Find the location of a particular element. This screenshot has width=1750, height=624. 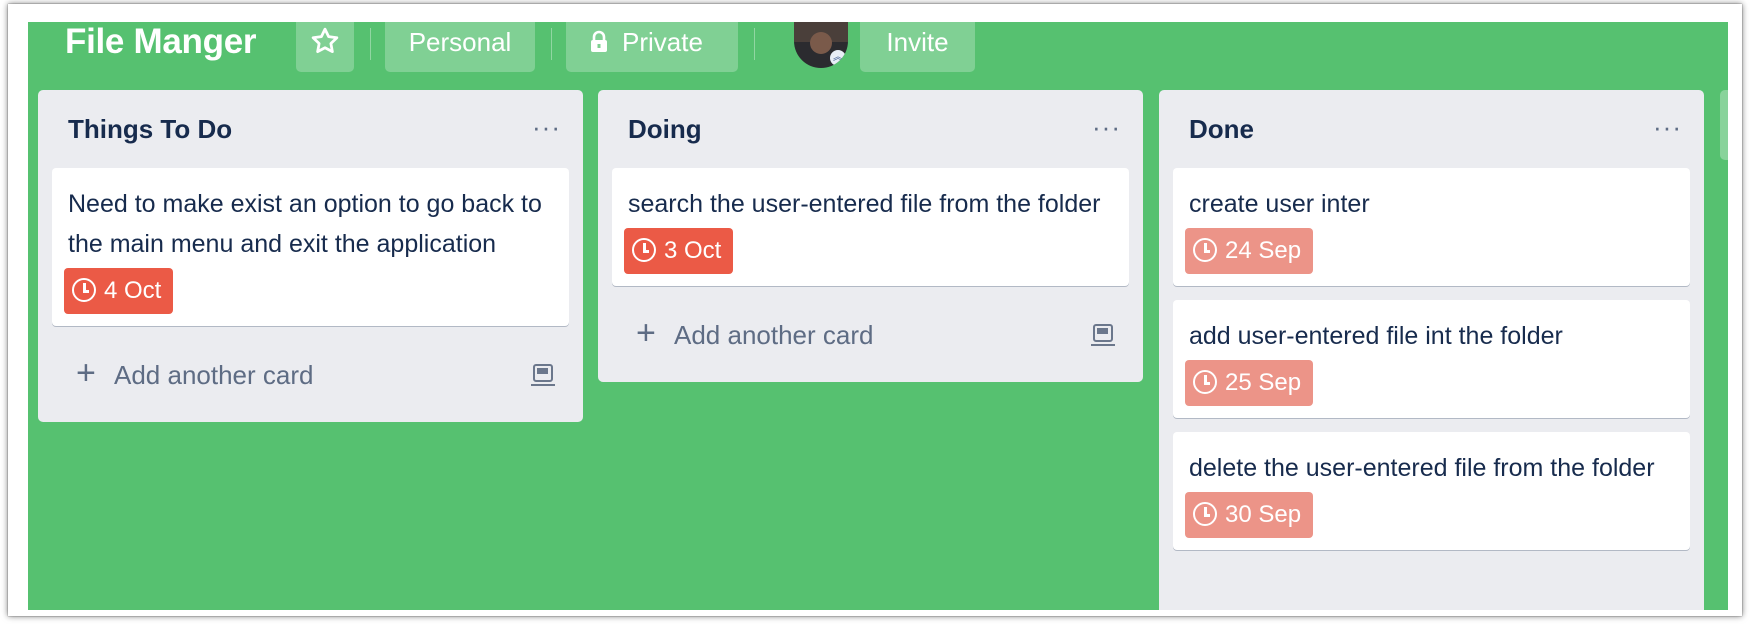

due-date-badge: 25 Sep is located at coordinates (1249, 383).